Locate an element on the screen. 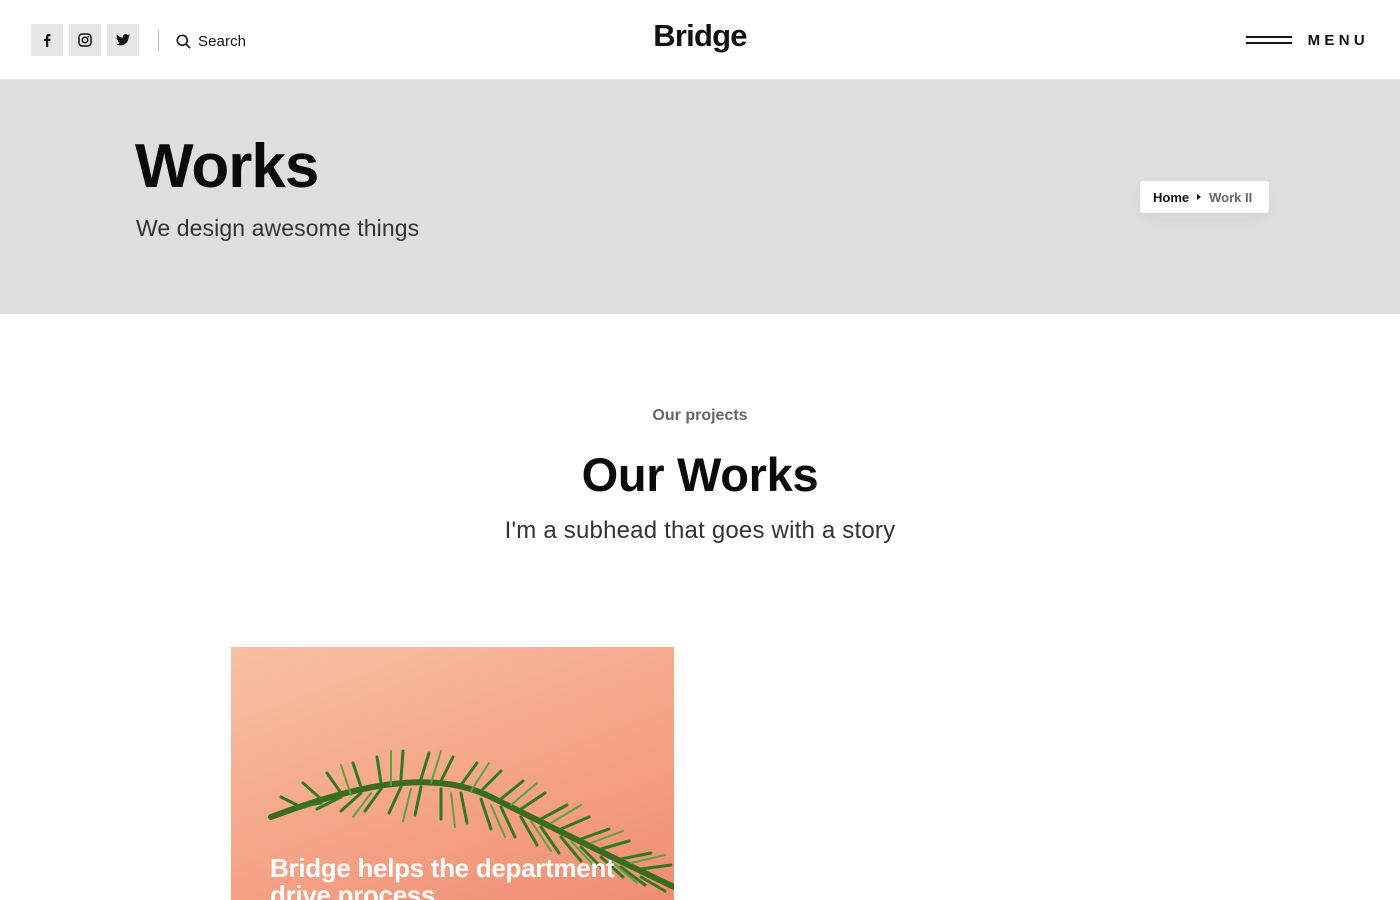 This screenshot has width=1400, height=900. breadcrumb: Home Work II is located at coordinates (1204, 197).